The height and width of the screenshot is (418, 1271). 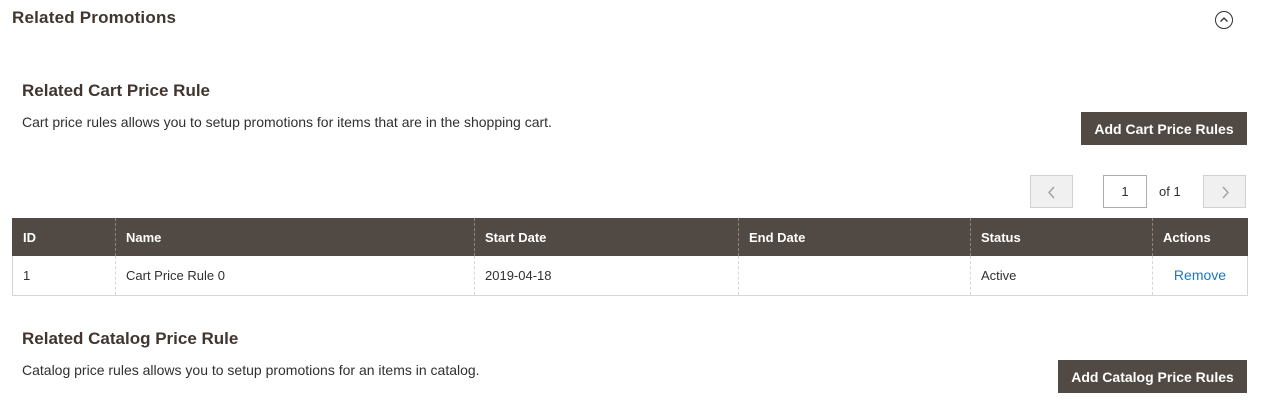 I want to click on pager-prev-button, so click(x=1051, y=191).